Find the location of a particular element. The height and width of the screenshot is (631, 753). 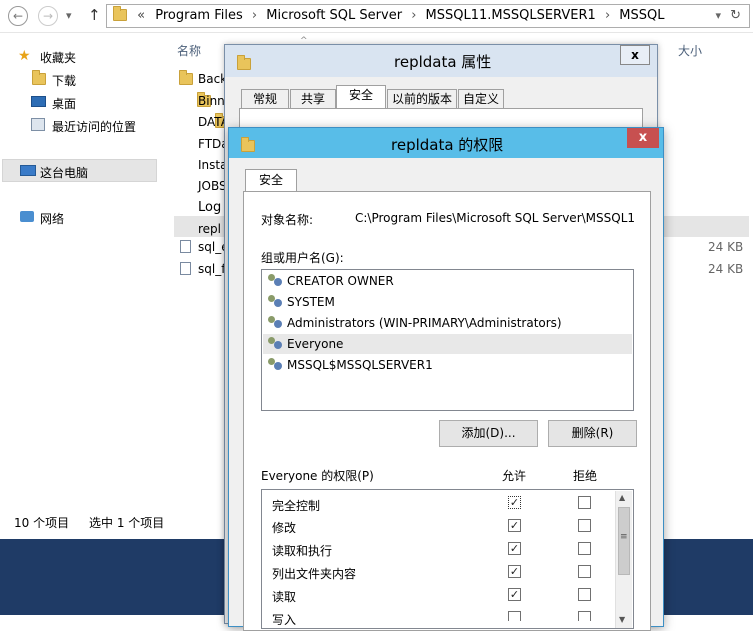

address-overflow: « is located at coordinates (141, 15).